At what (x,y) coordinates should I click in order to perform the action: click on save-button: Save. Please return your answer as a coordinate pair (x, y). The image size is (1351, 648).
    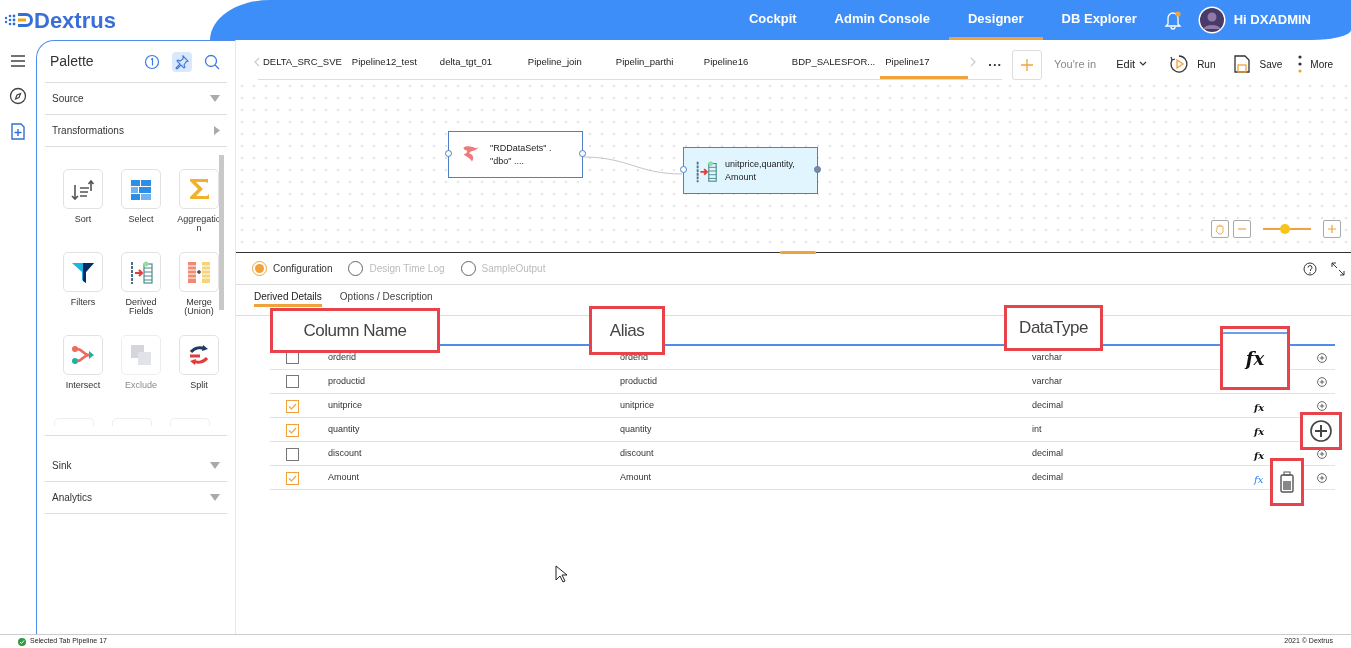
    Looking at the image, I should click on (1257, 64).